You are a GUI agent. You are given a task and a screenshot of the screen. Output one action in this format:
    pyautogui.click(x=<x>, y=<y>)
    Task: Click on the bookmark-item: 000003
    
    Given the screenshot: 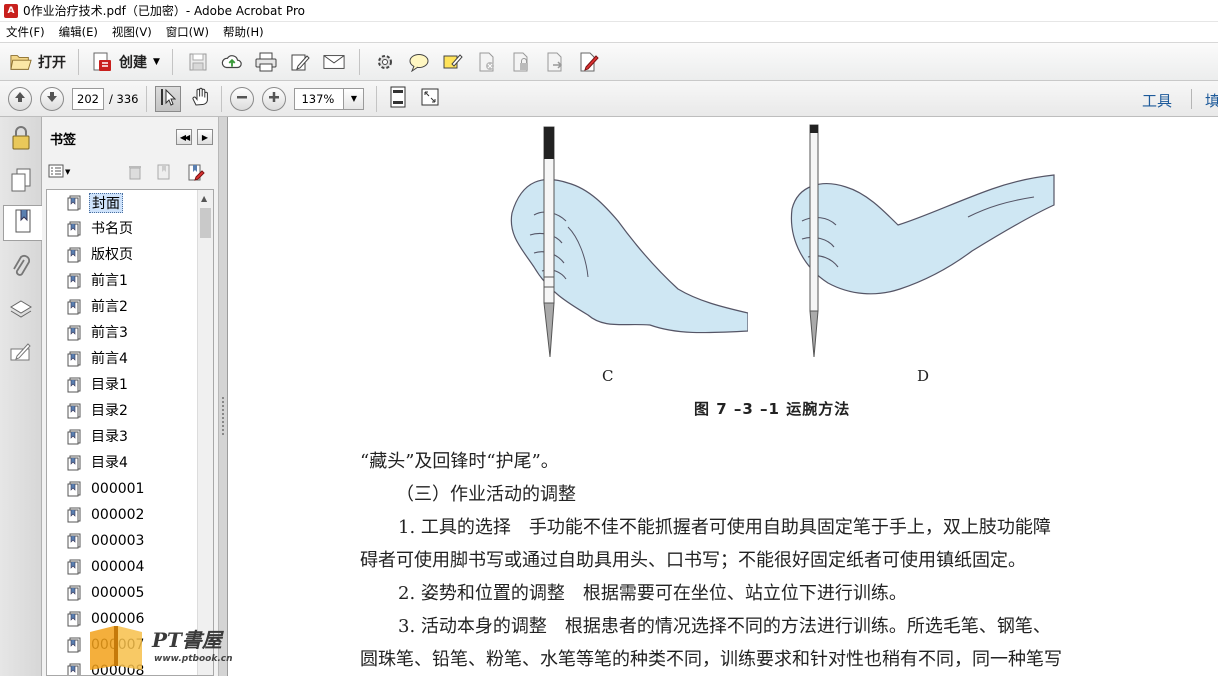 What is the action you would take?
    pyautogui.click(x=106, y=541)
    